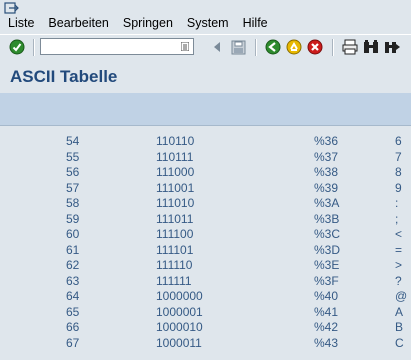 This screenshot has height=360, width=411. What do you see at coordinates (326, 156) in the screenshot?
I see `hex-cell: %37` at bounding box center [326, 156].